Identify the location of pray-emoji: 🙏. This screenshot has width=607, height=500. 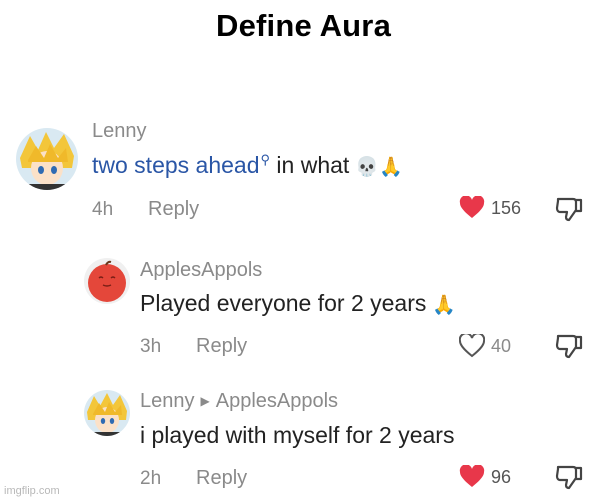
(444, 305).